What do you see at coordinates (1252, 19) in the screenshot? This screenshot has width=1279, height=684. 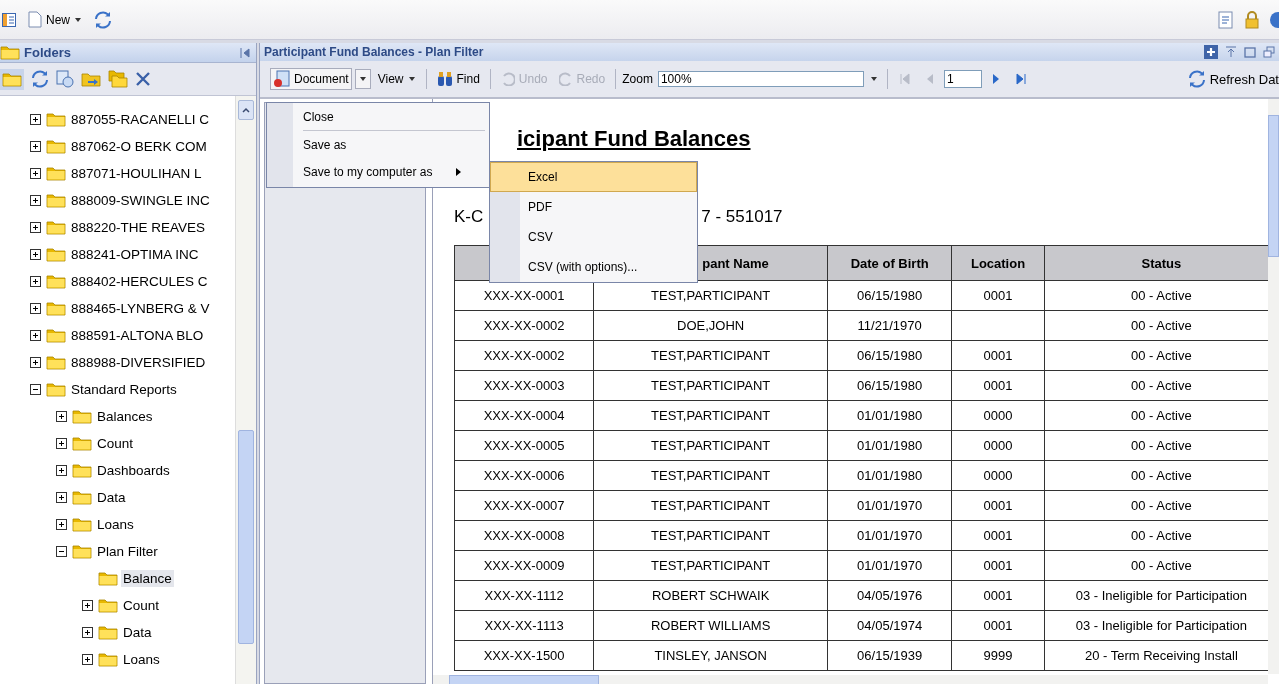 I see `lock-icon` at bounding box center [1252, 19].